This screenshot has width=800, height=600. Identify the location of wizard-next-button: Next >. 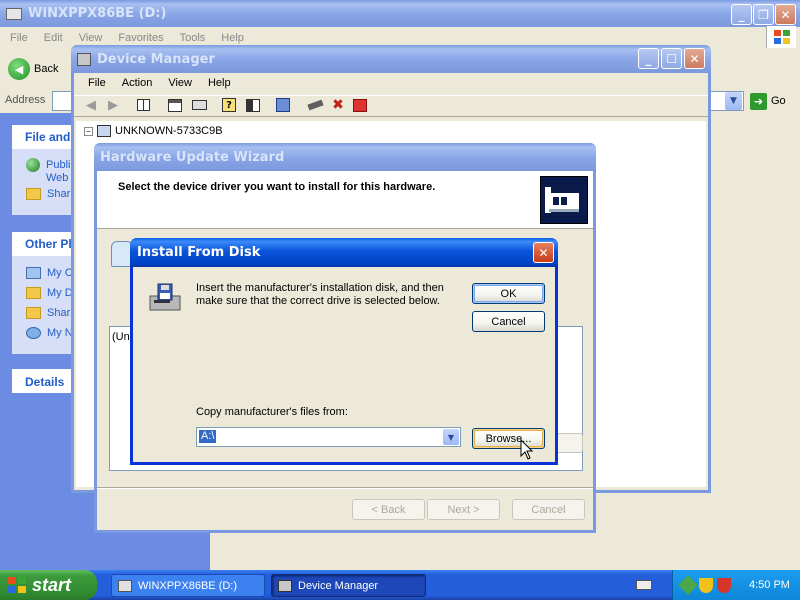
(463, 509).